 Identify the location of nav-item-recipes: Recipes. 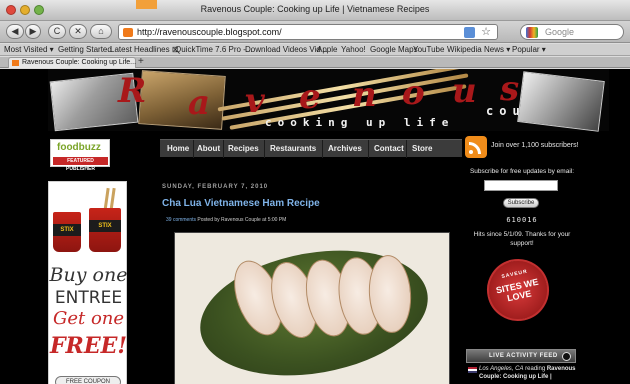
(243, 149).